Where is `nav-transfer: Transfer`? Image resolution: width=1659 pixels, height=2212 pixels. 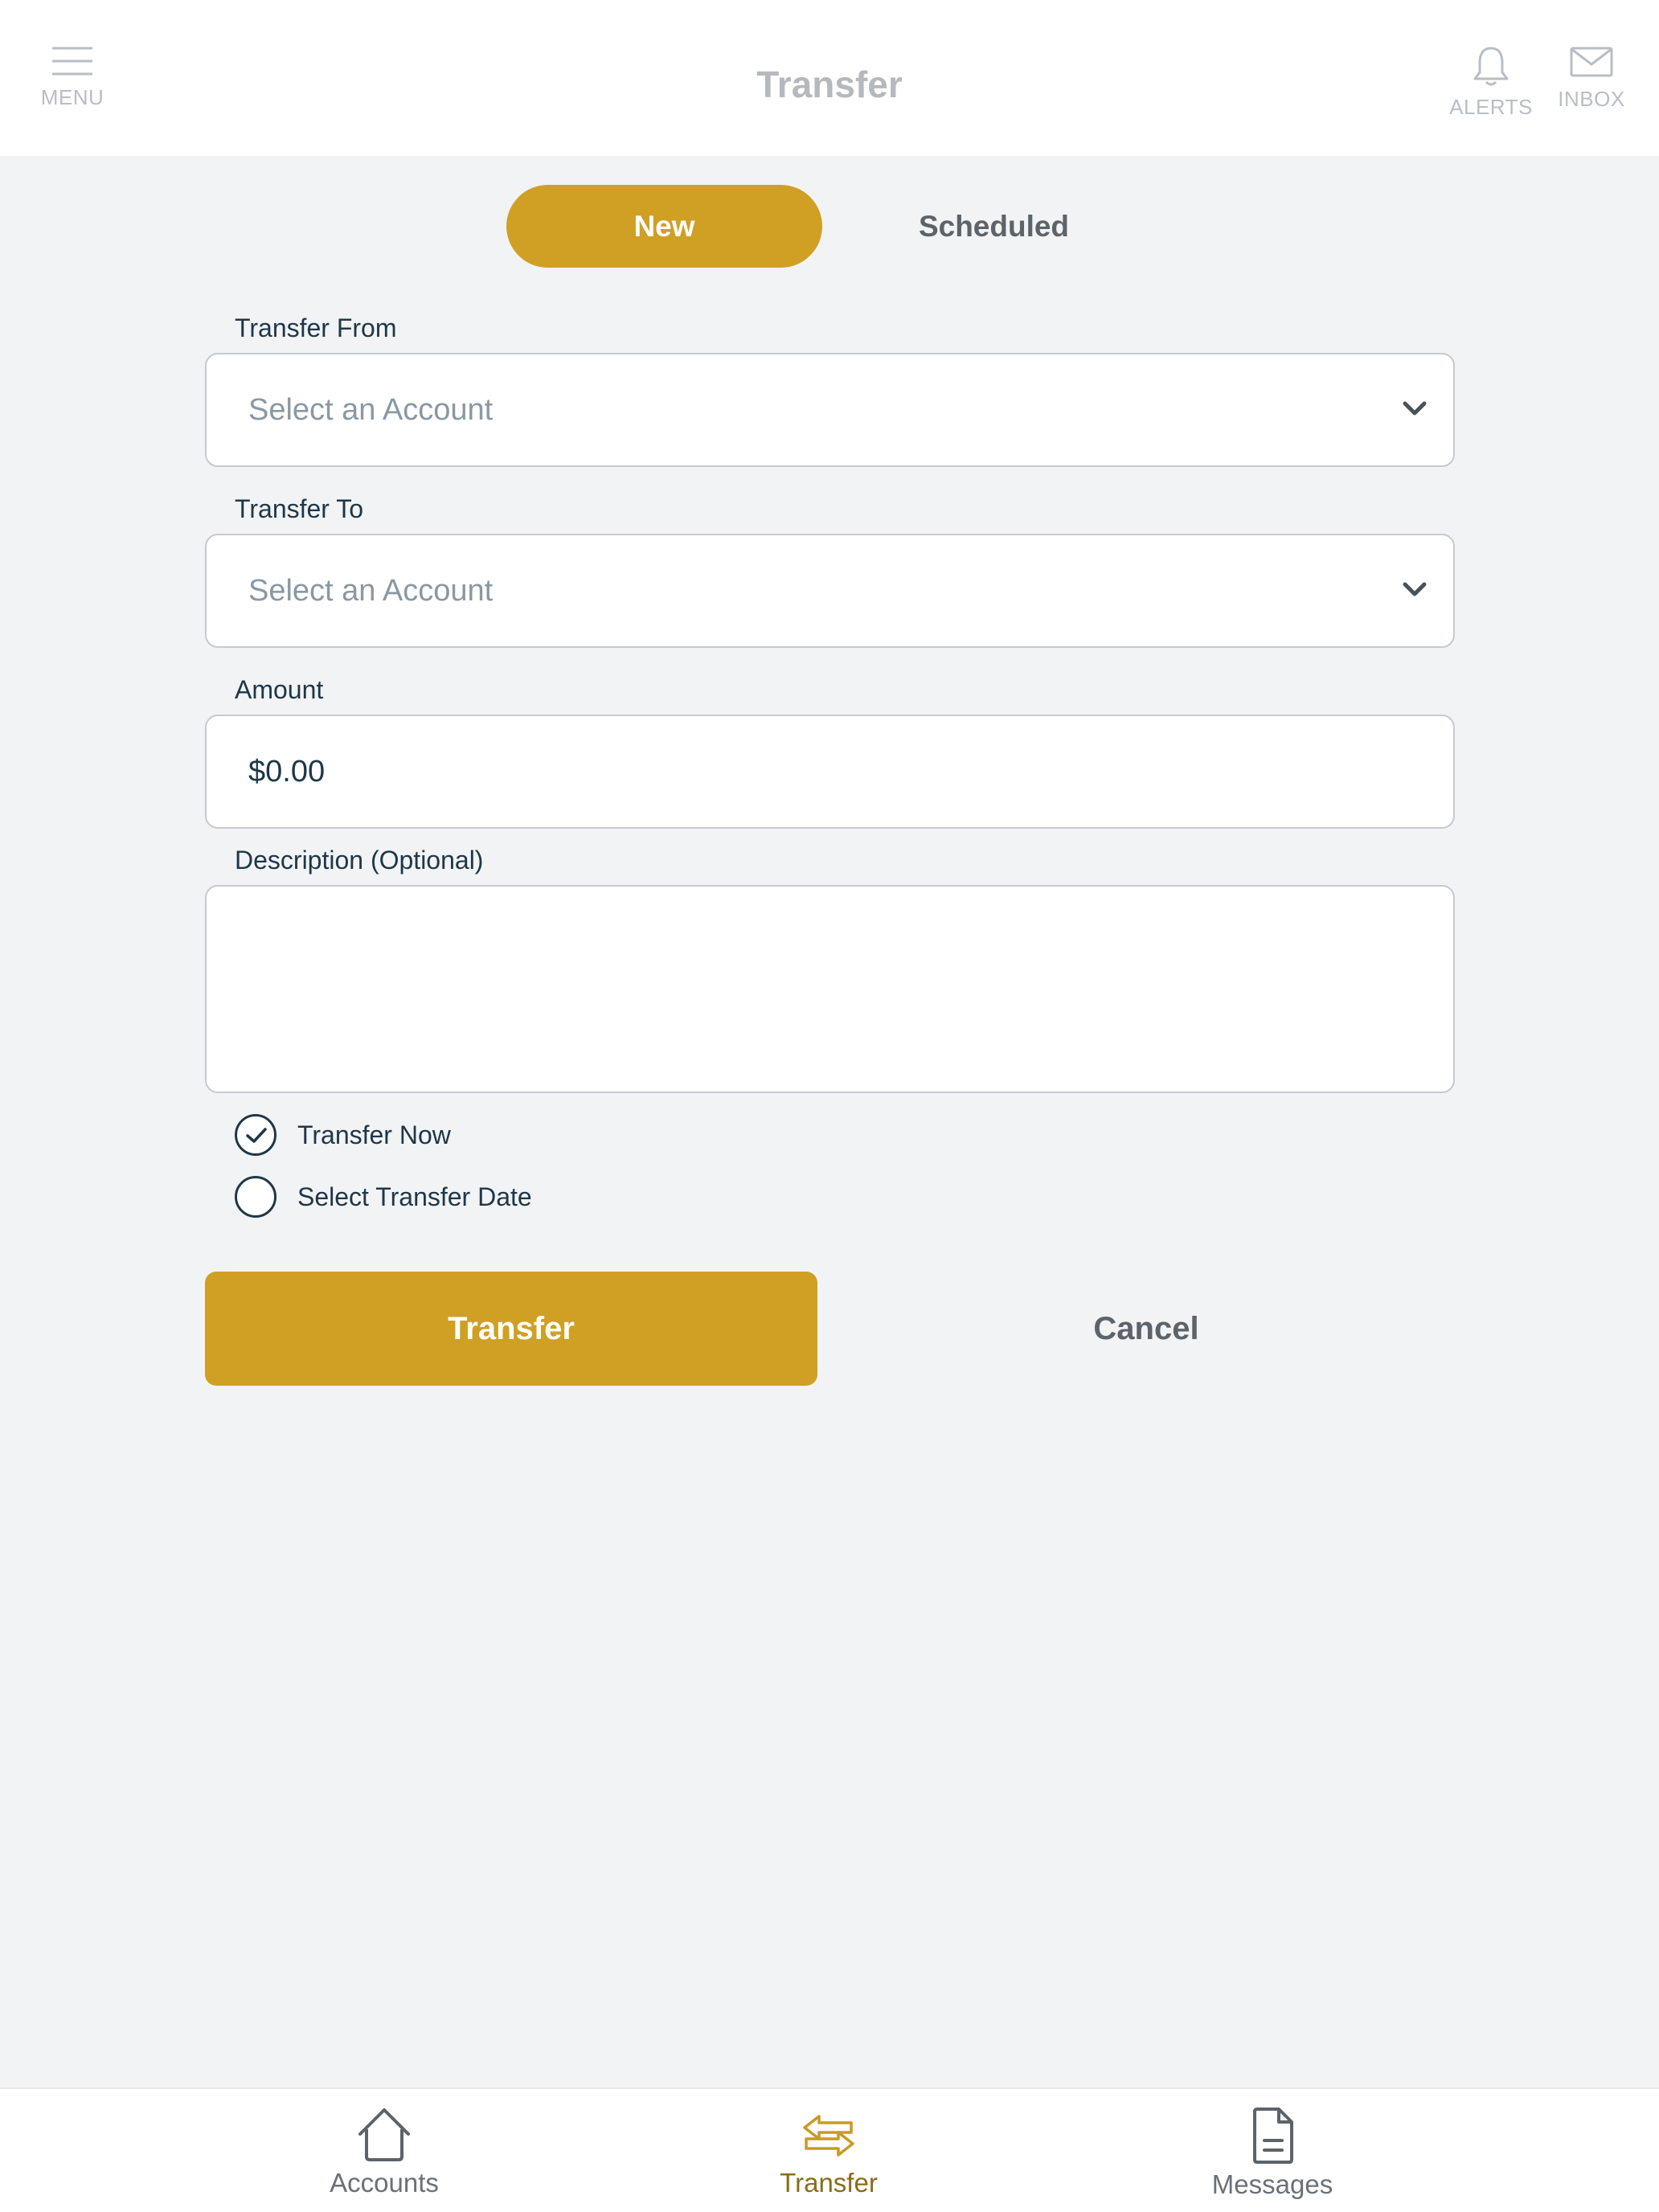
nav-transfer: Transfer is located at coordinates (828, 2152).